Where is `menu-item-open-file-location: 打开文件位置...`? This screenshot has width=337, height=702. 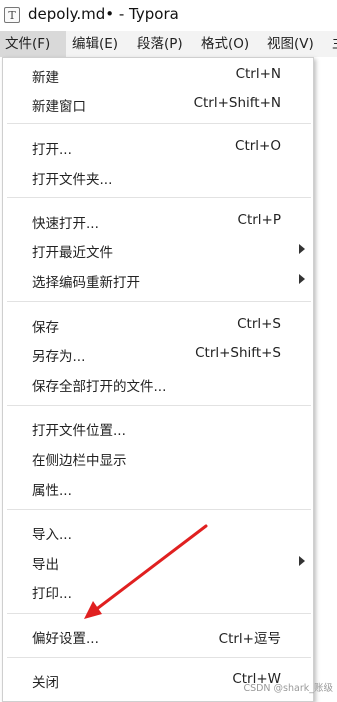 menu-item-open-file-location: 打开文件位置... is located at coordinates (158, 428).